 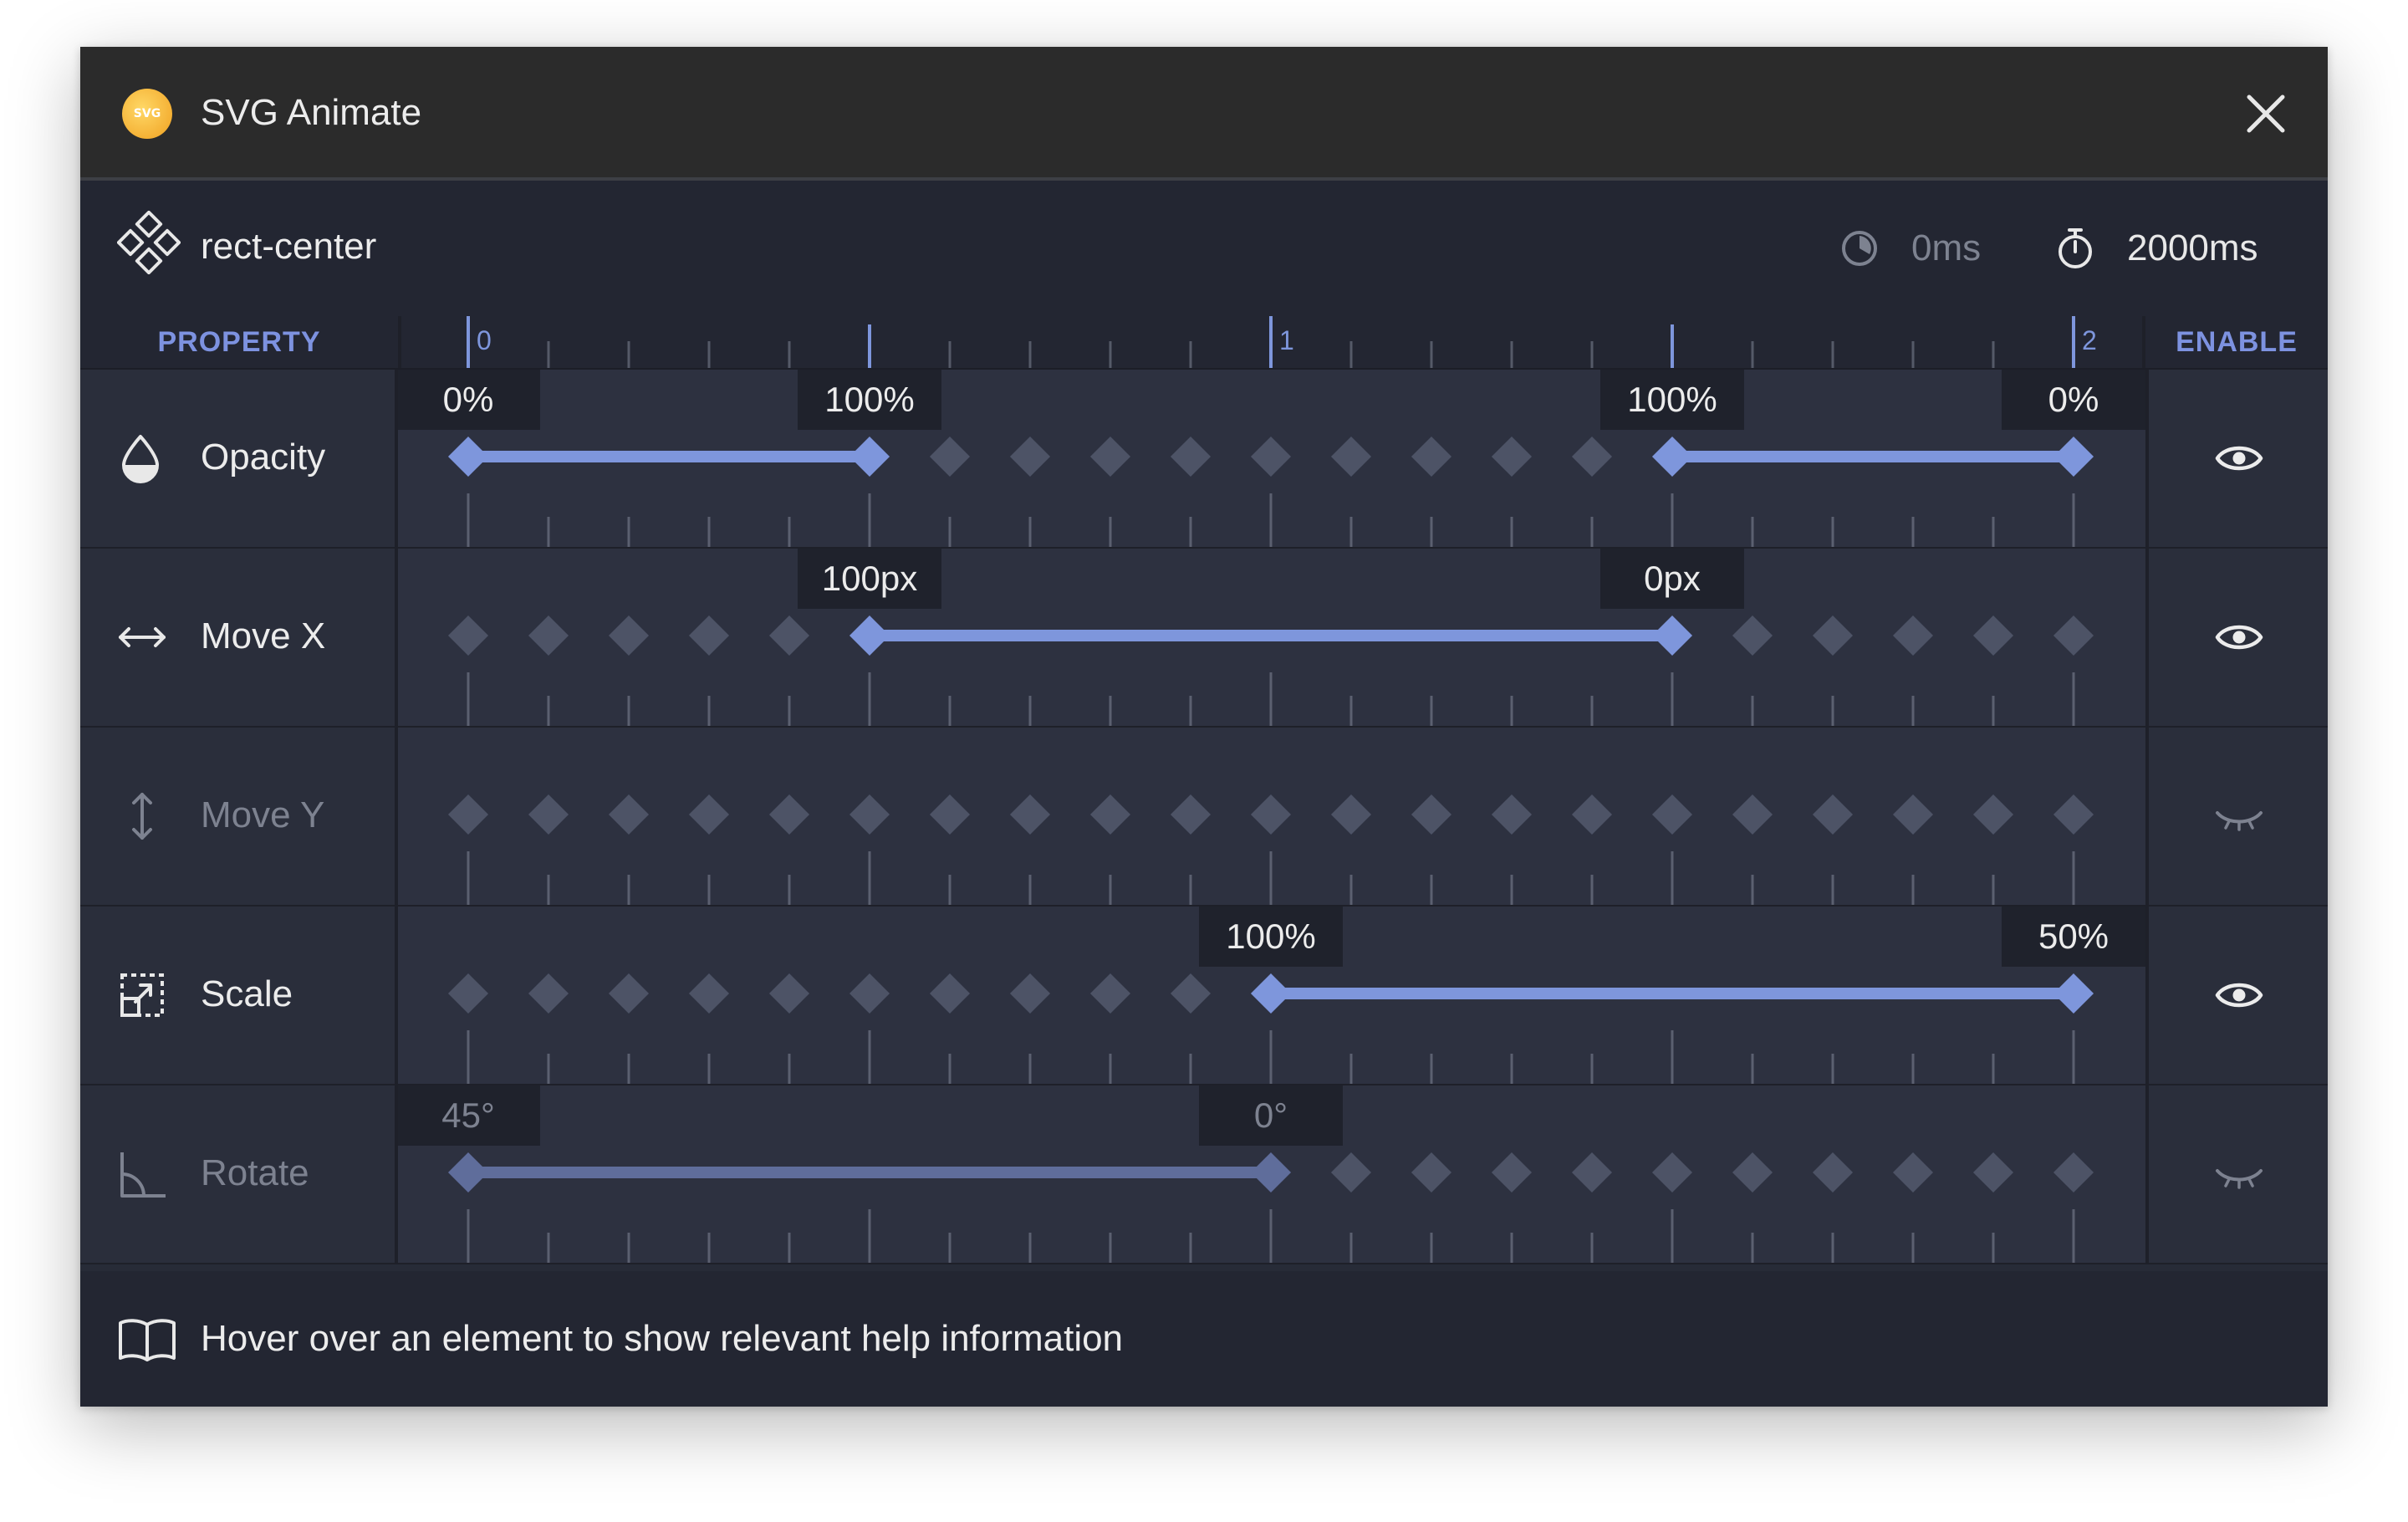 I want to click on time-ruler: 0 1 2, so click(x=1271, y=342).